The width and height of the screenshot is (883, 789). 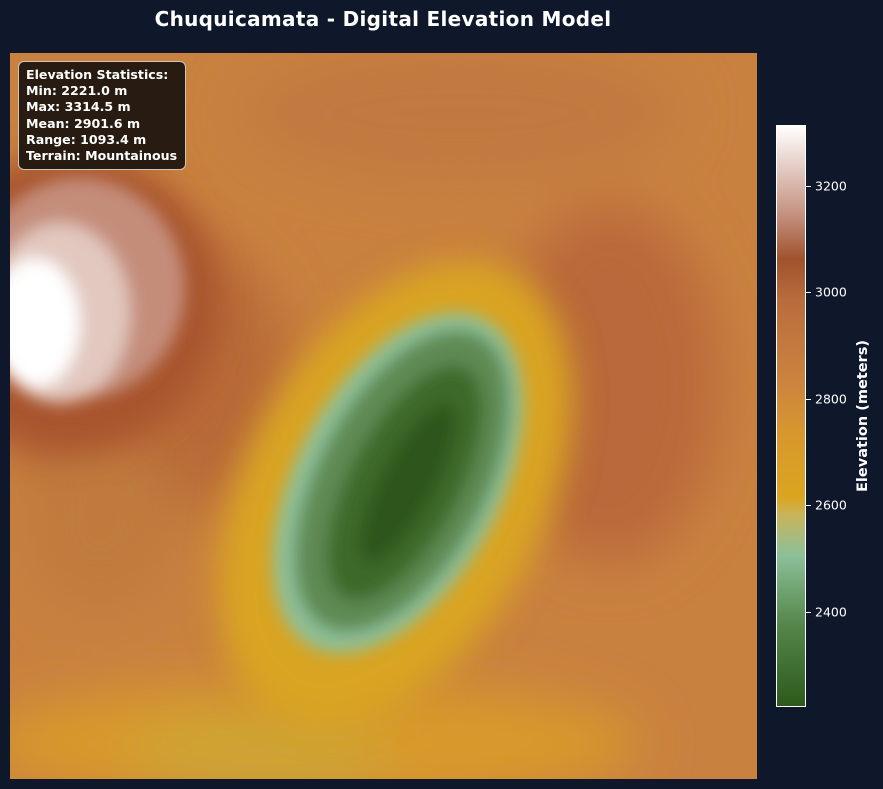 I want to click on stats-mean: Mean: 2901.6 m, so click(x=83, y=123).